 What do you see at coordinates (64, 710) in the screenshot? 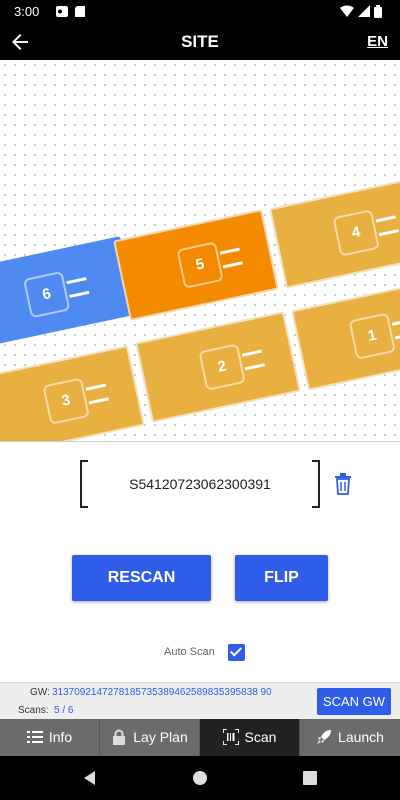
I see `scans-count: 5 / 6` at bounding box center [64, 710].